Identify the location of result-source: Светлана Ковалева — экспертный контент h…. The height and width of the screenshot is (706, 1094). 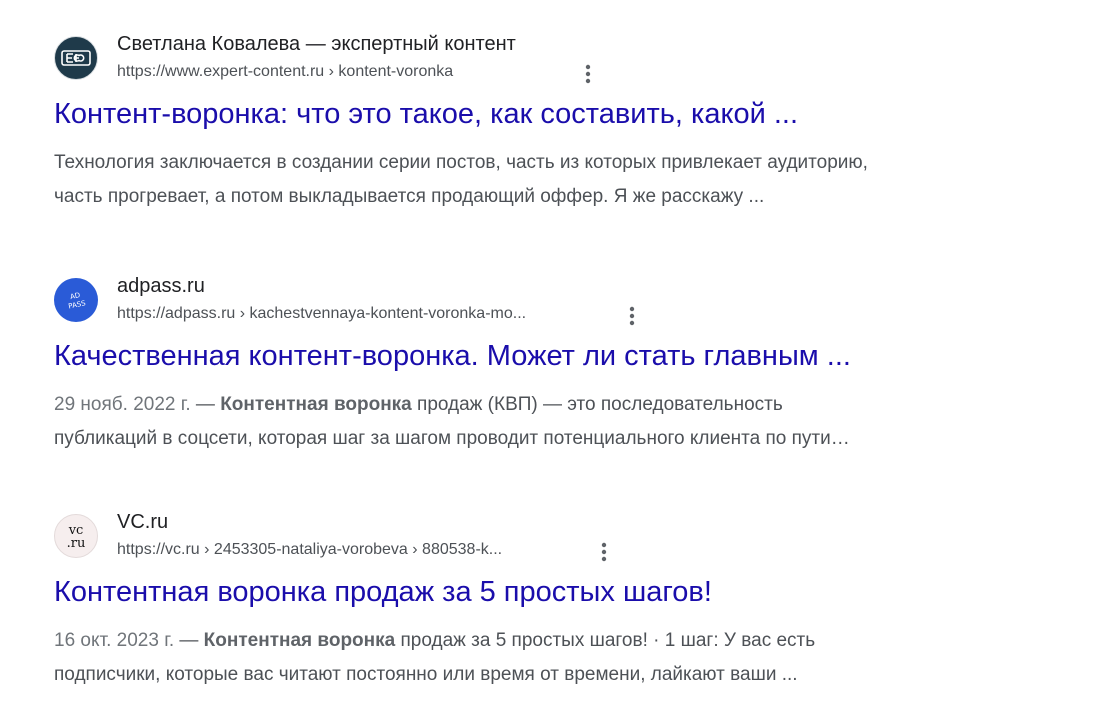
(564, 58).